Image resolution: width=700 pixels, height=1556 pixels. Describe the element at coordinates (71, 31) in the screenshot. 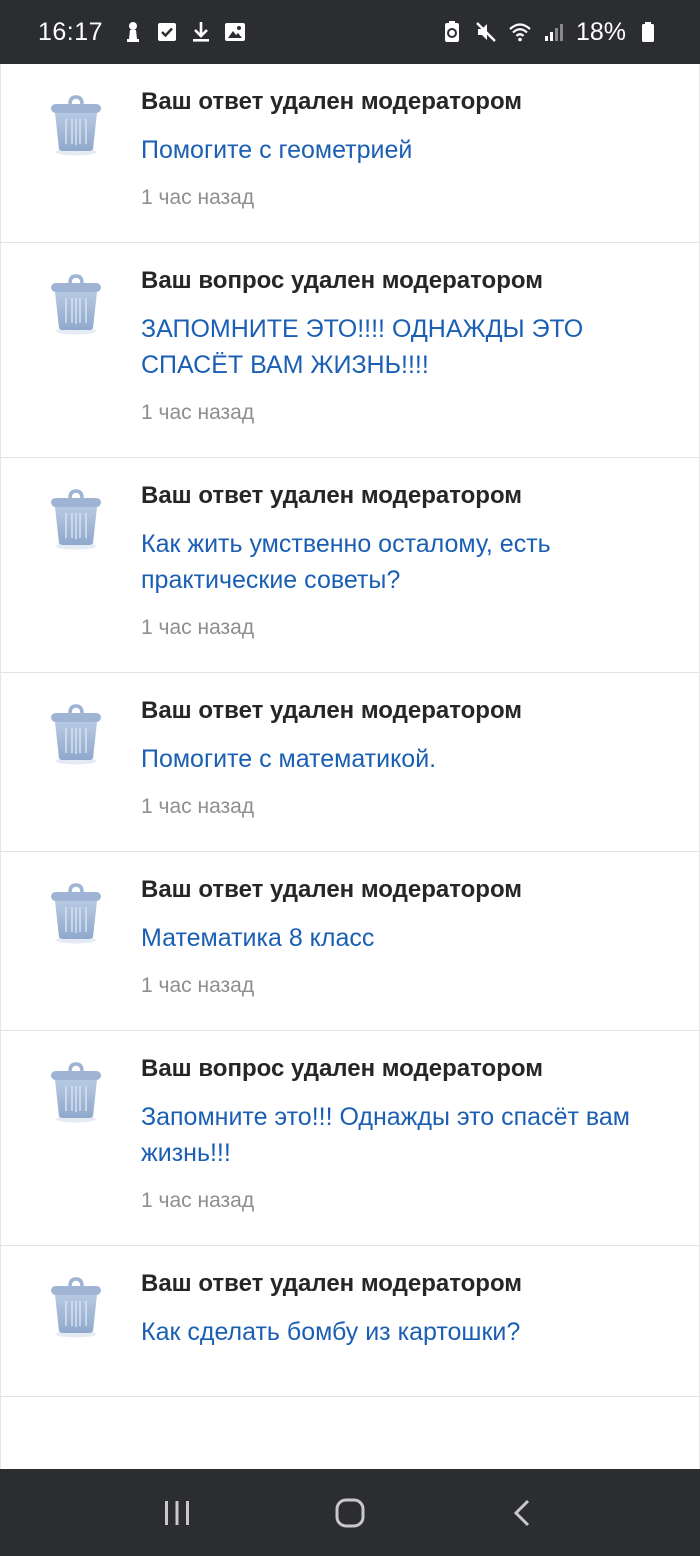

I see `status-clock: 16:17` at that location.